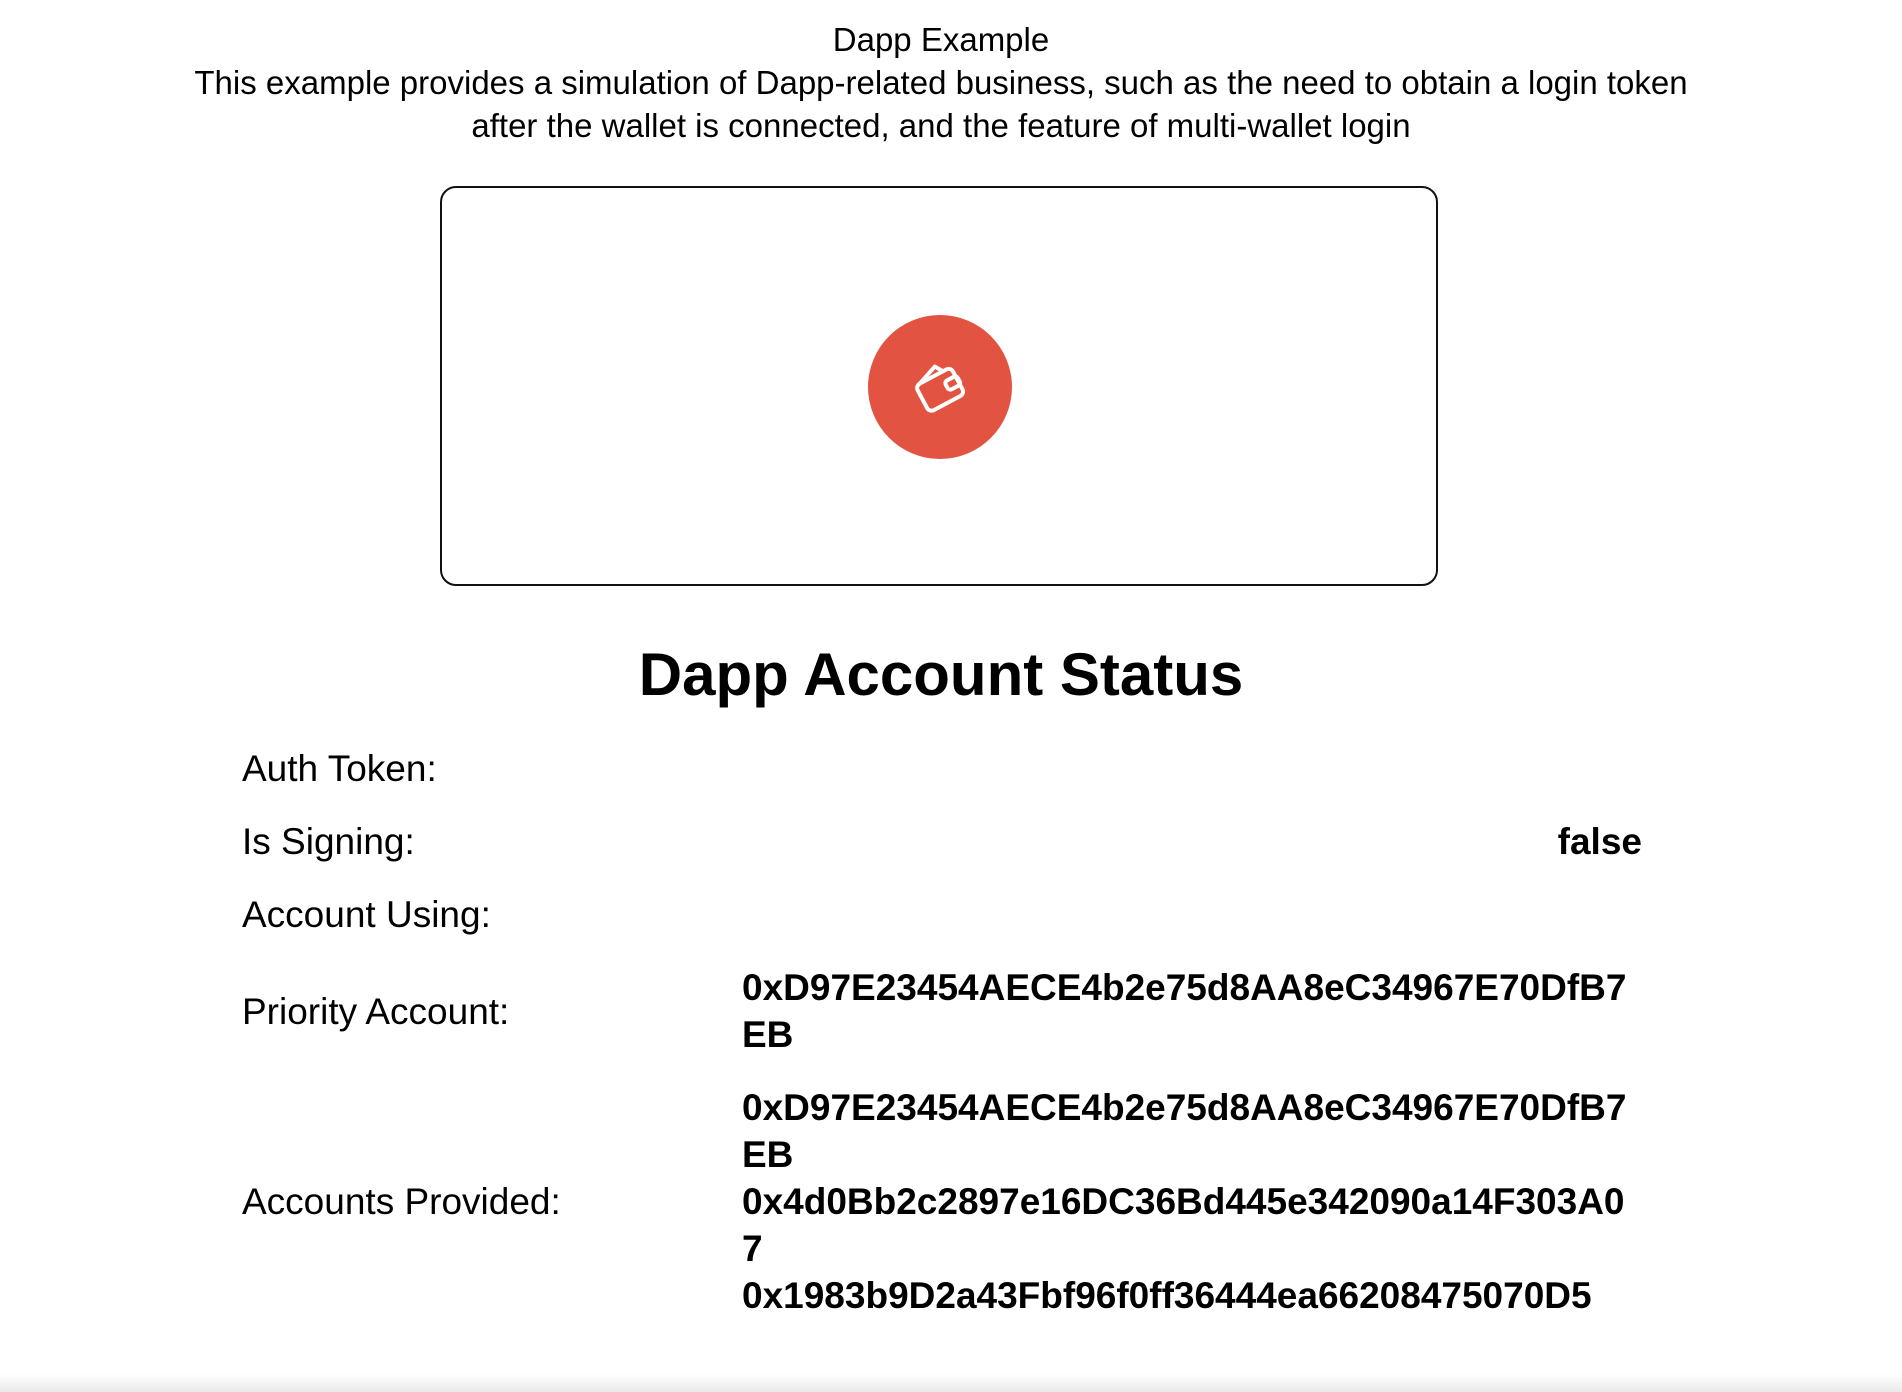 Image resolution: width=1902 pixels, height=1392 pixels. Describe the element at coordinates (942, 914) in the screenshot. I see `account-using-row: Account Using:` at that location.